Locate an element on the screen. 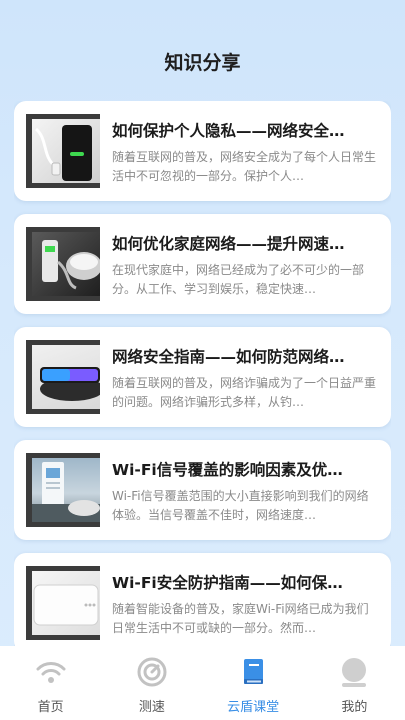 The image size is (405, 720). profile-icon is located at coordinates (354, 672).